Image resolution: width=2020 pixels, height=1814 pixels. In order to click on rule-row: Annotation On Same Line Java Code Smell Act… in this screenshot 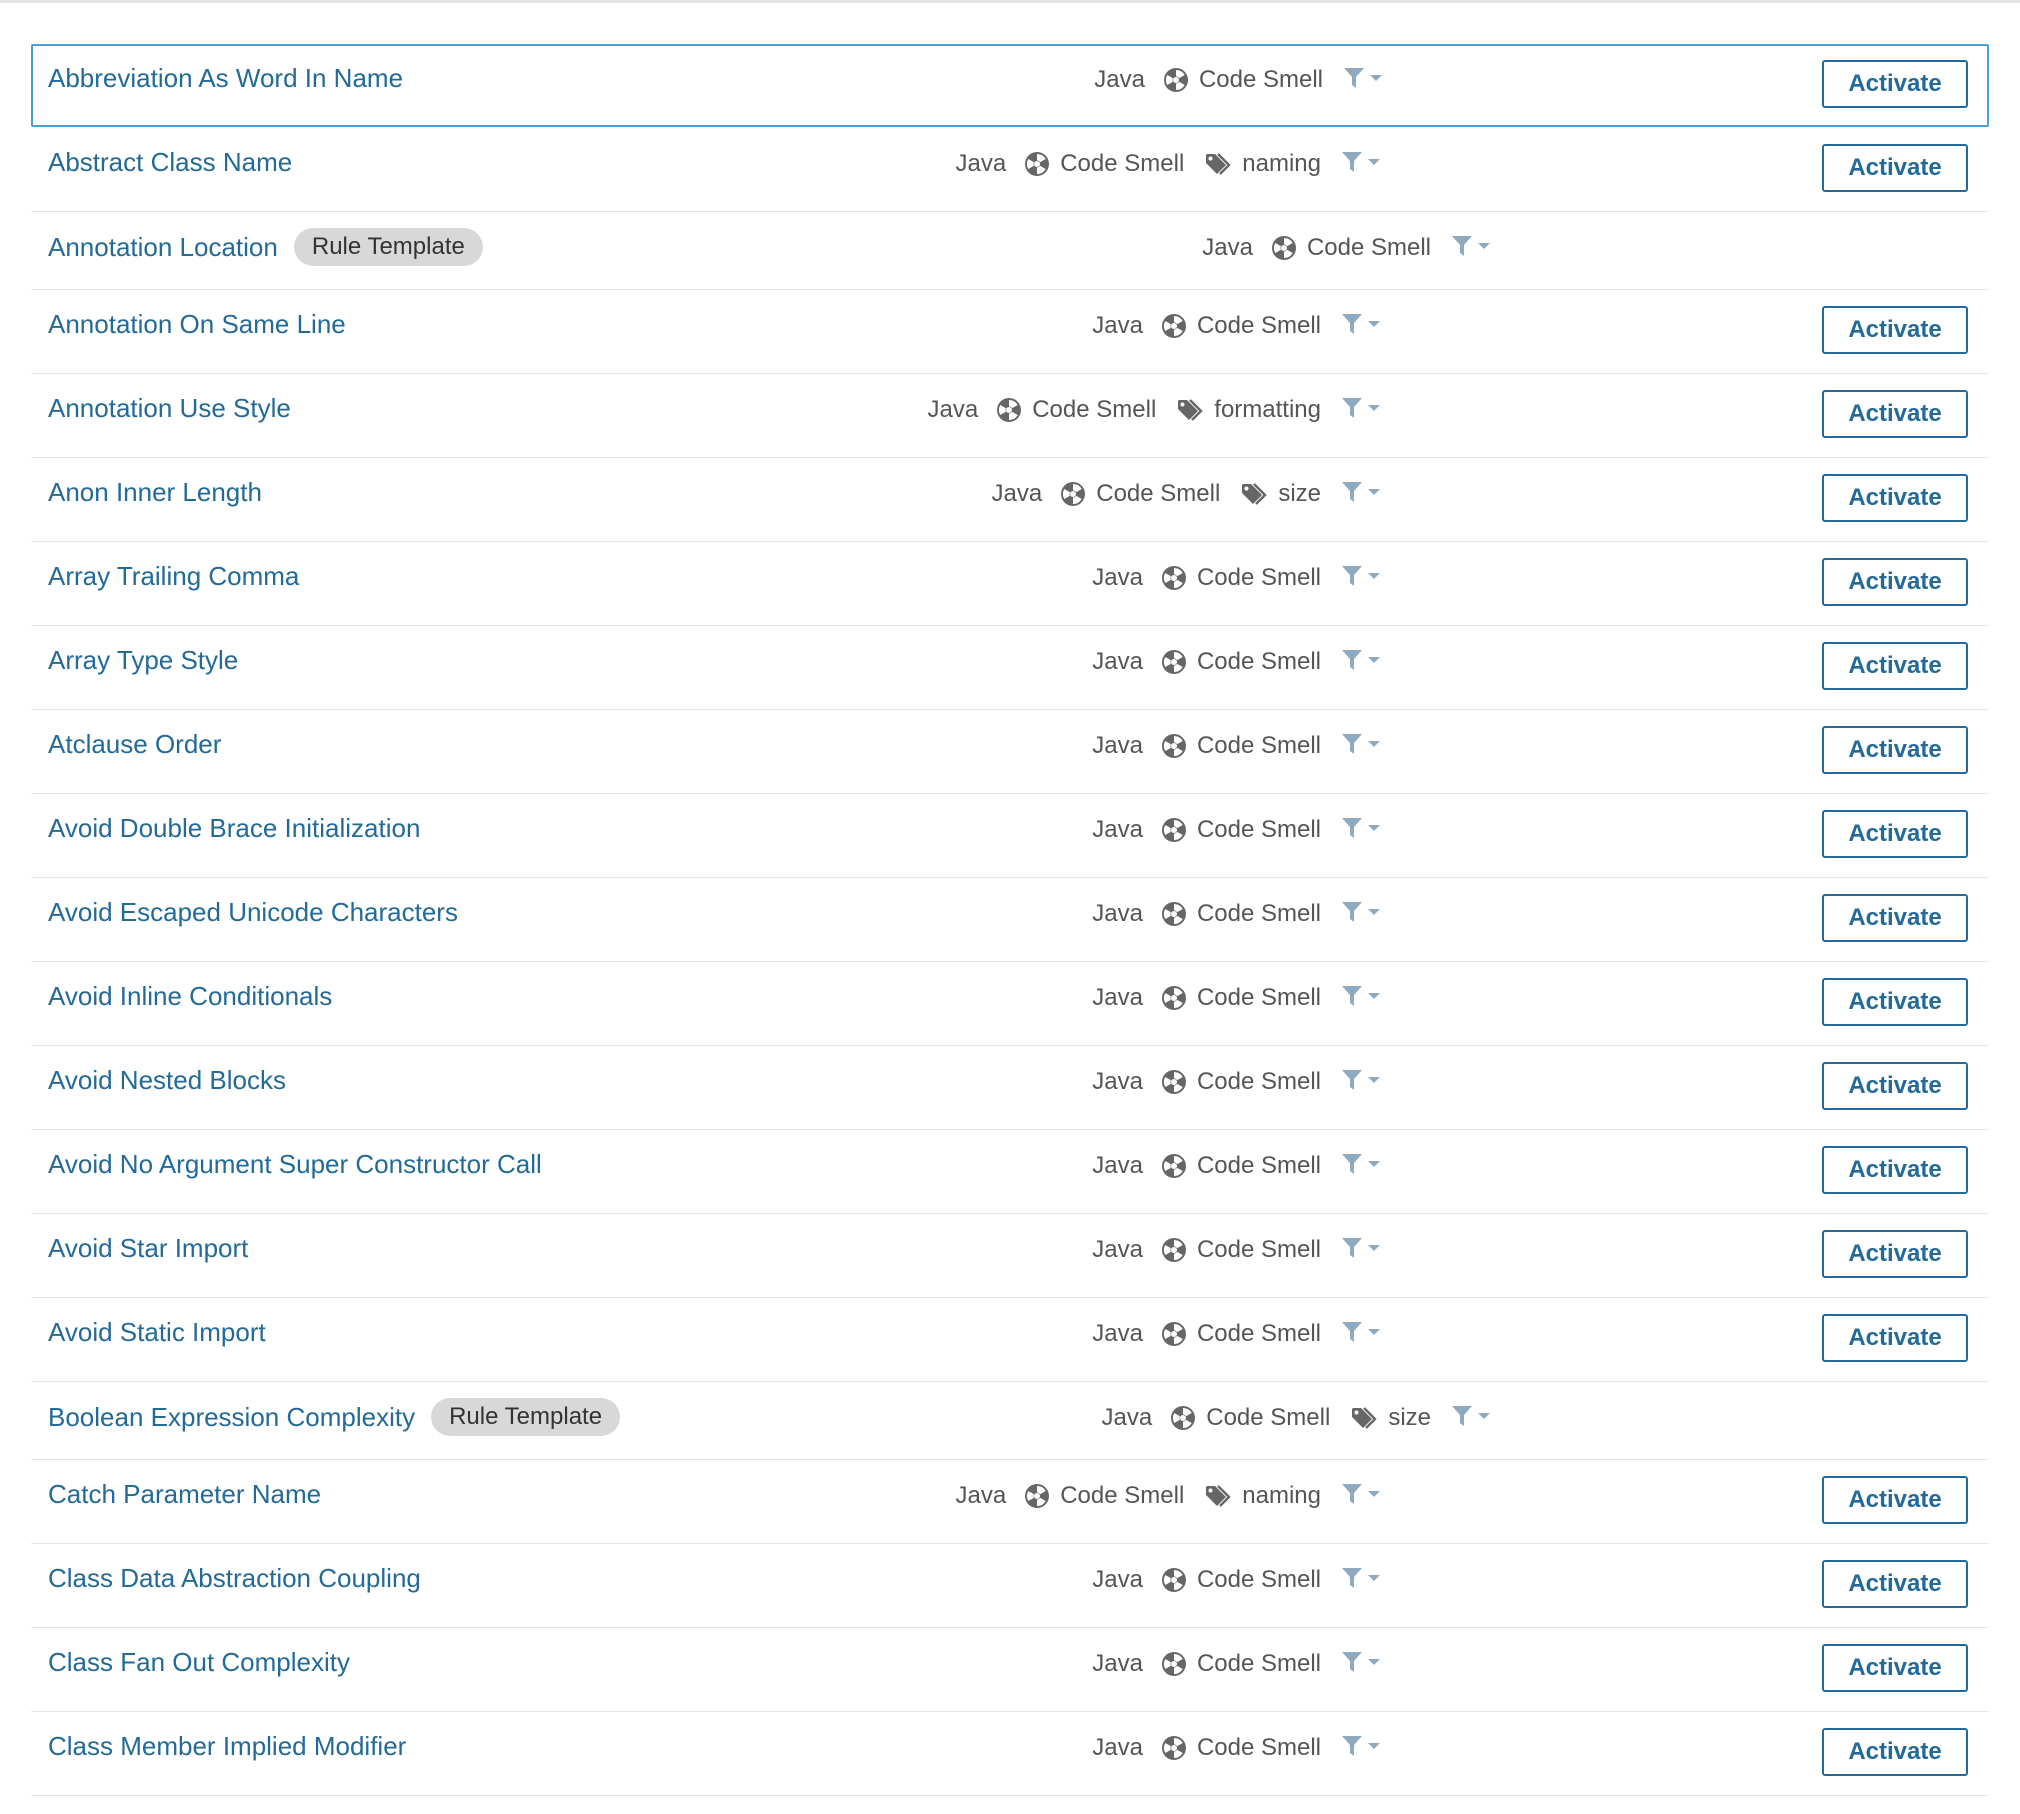, I will do `click(1010, 332)`.